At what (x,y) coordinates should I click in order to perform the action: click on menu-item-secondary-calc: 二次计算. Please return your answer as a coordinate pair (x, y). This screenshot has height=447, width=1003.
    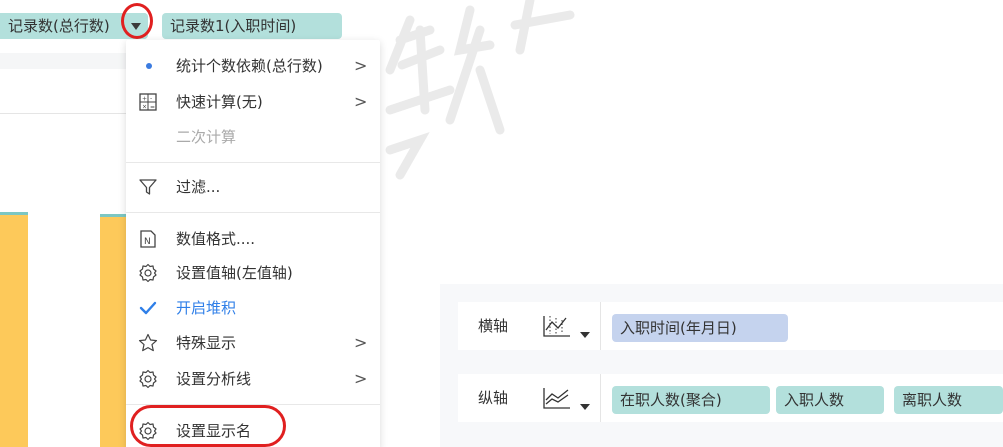
    Looking at the image, I should click on (253, 137).